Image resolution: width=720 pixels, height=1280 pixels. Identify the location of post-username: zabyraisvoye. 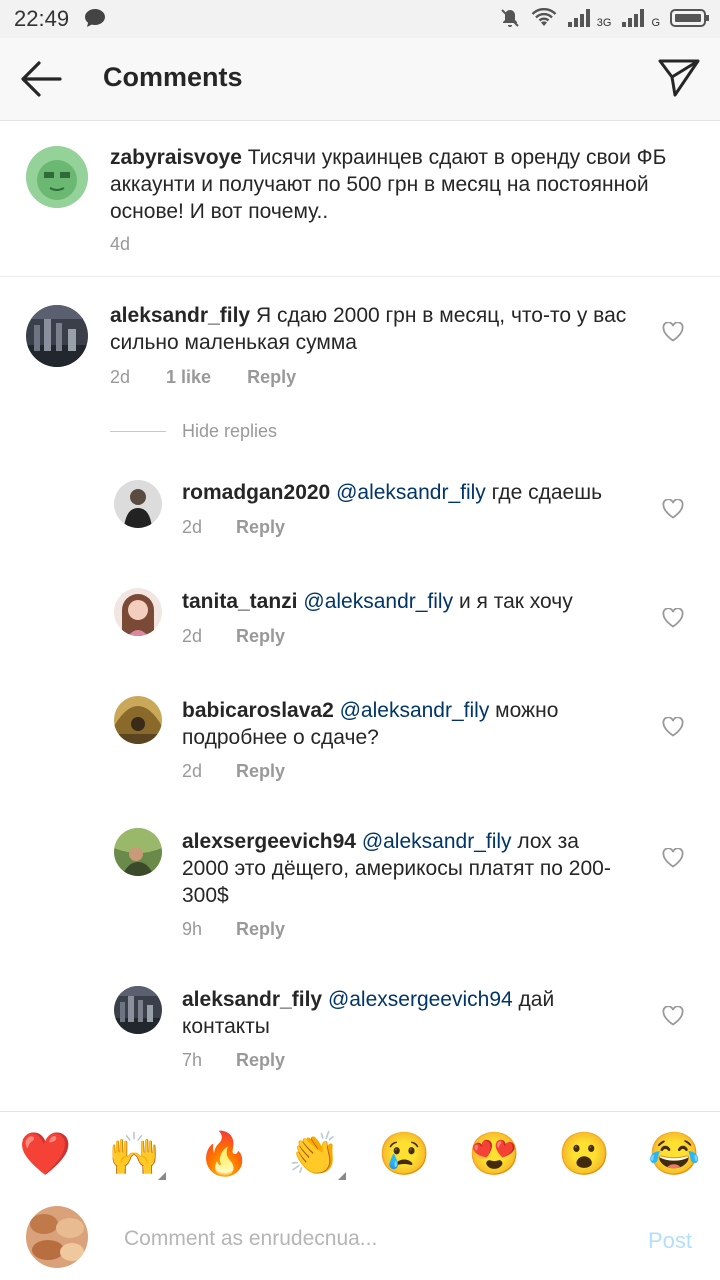
(176, 157).